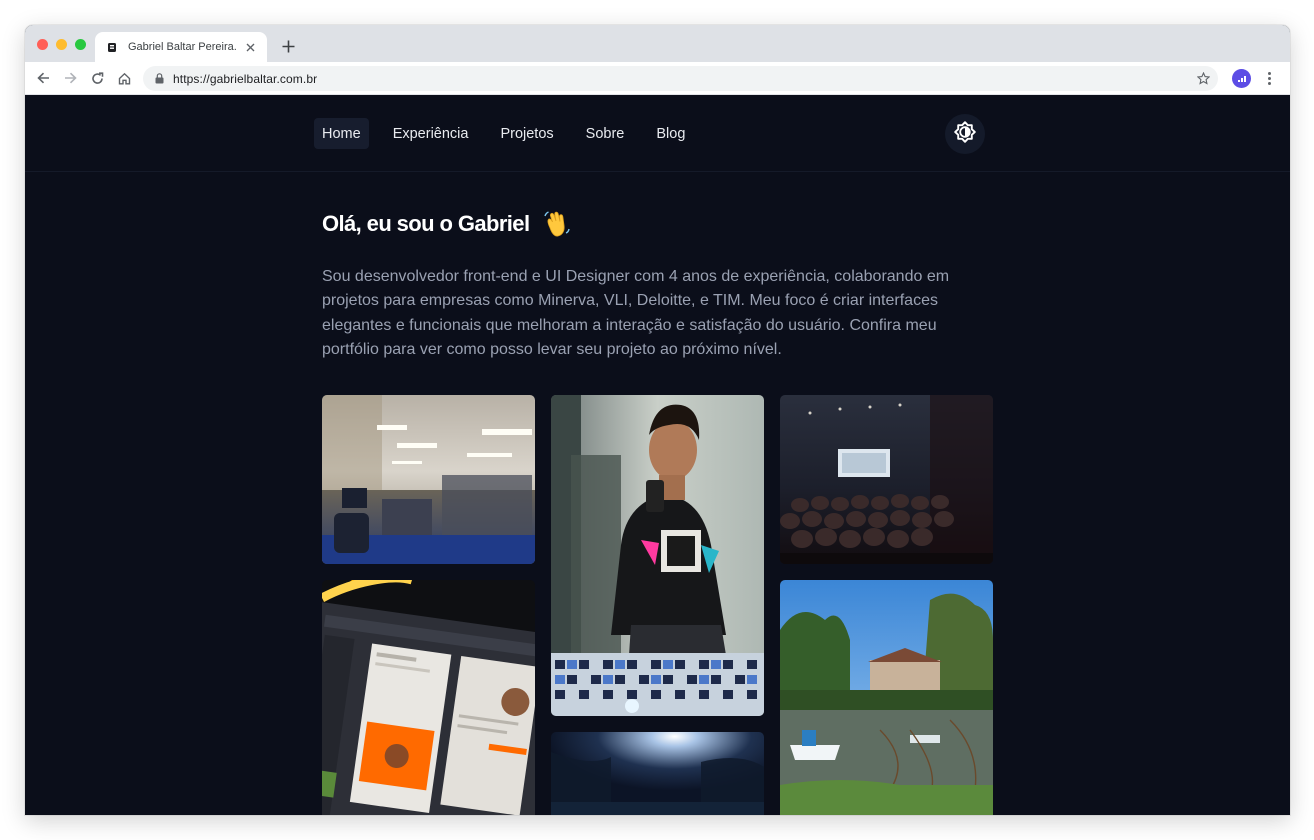 Image resolution: width=1314 pixels, height=840 pixels. Describe the element at coordinates (159, 79) in the screenshot. I see `lock-icon` at that location.